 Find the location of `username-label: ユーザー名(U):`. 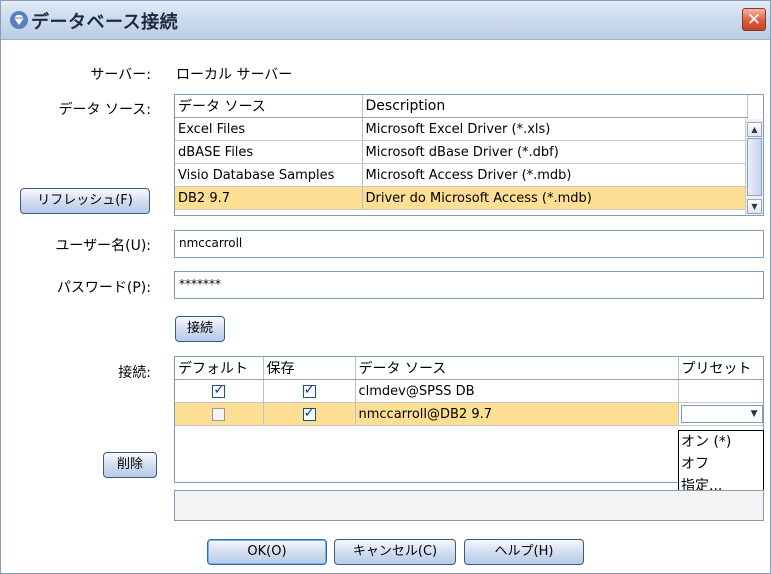

username-label: ユーザー名(U): is located at coordinates (103, 246).